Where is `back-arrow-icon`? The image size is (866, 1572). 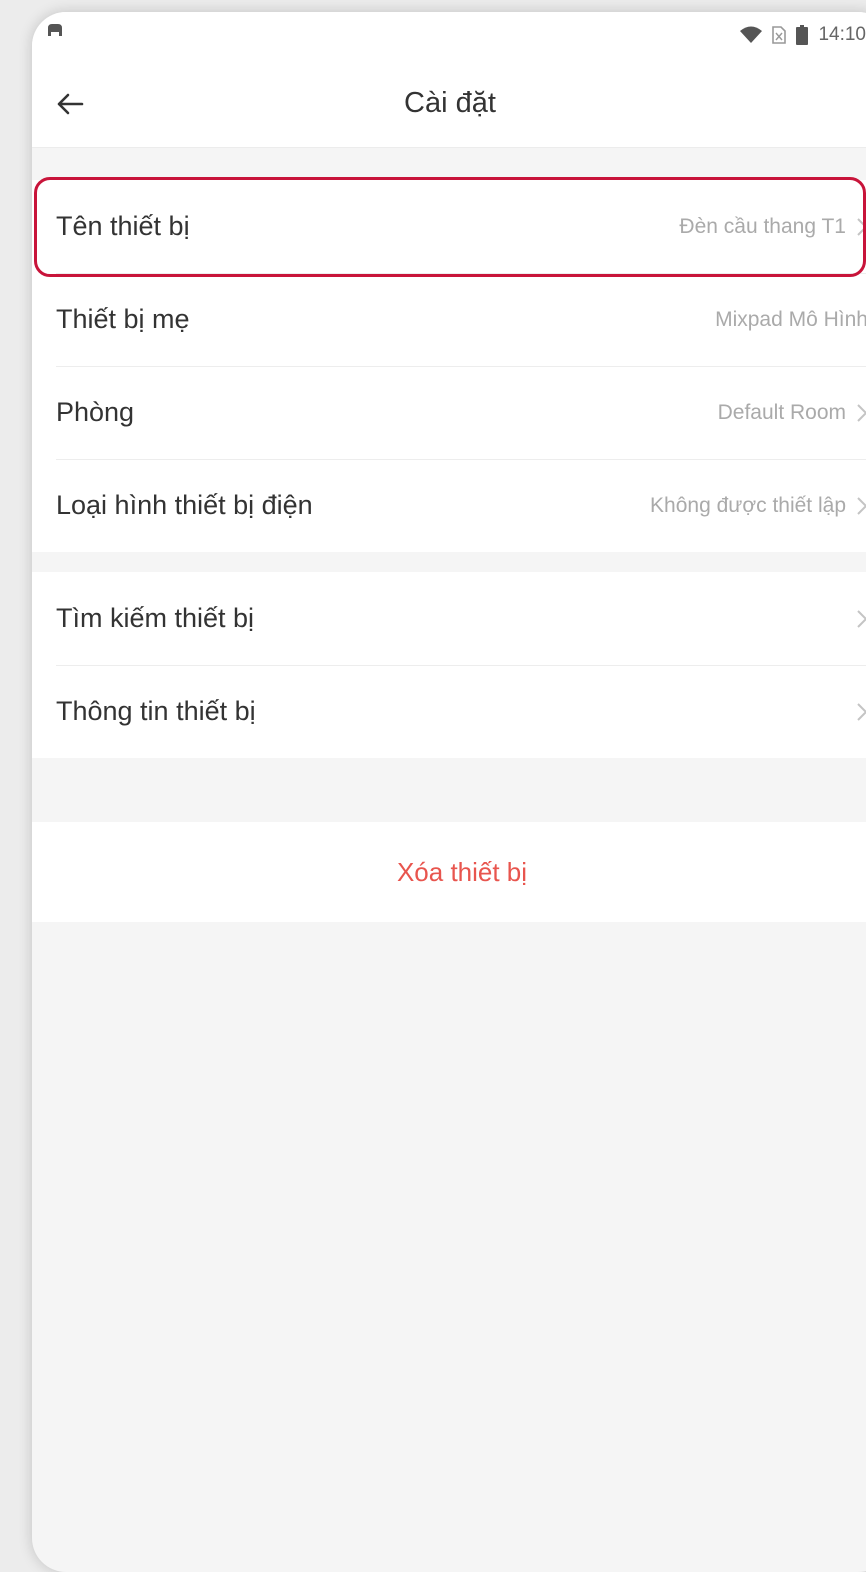
back-arrow-icon is located at coordinates (70, 104).